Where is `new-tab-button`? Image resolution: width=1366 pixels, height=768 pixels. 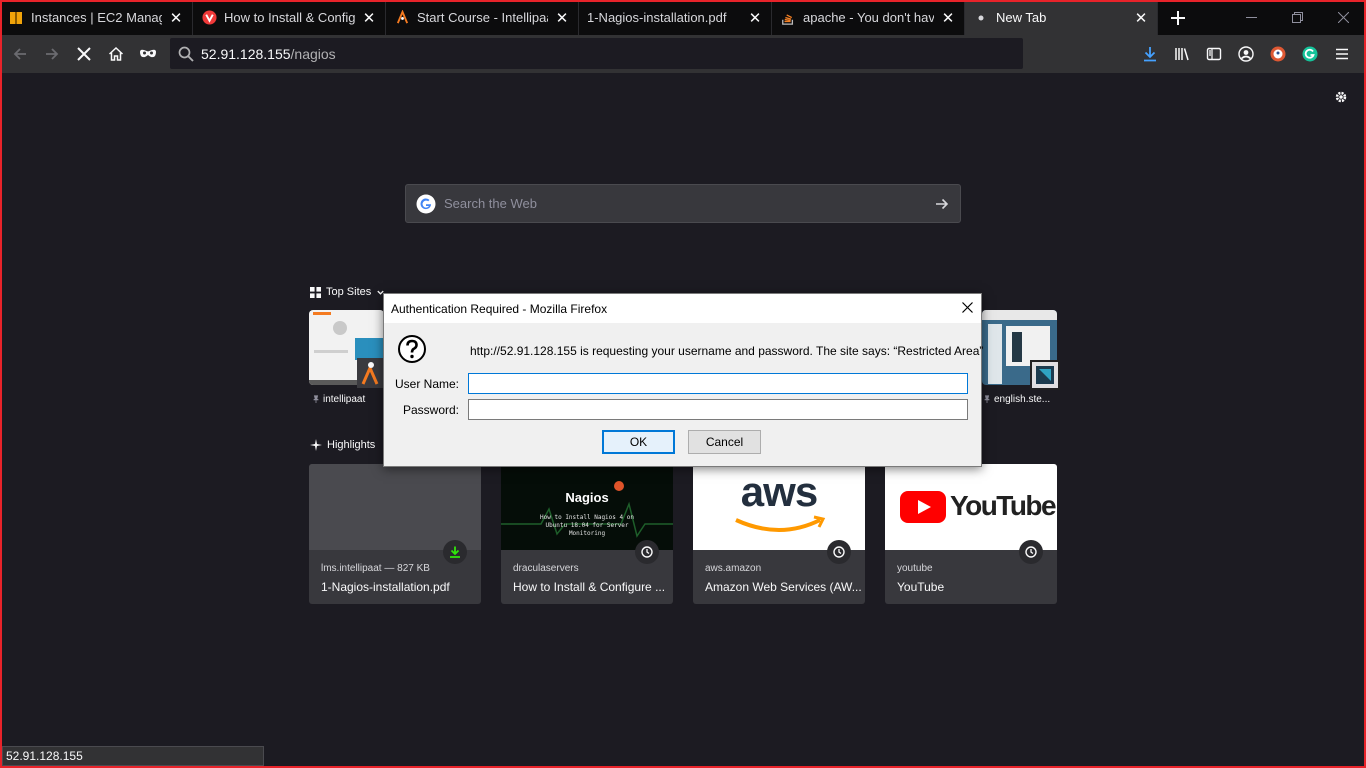 new-tab-button is located at coordinates (1178, 17).